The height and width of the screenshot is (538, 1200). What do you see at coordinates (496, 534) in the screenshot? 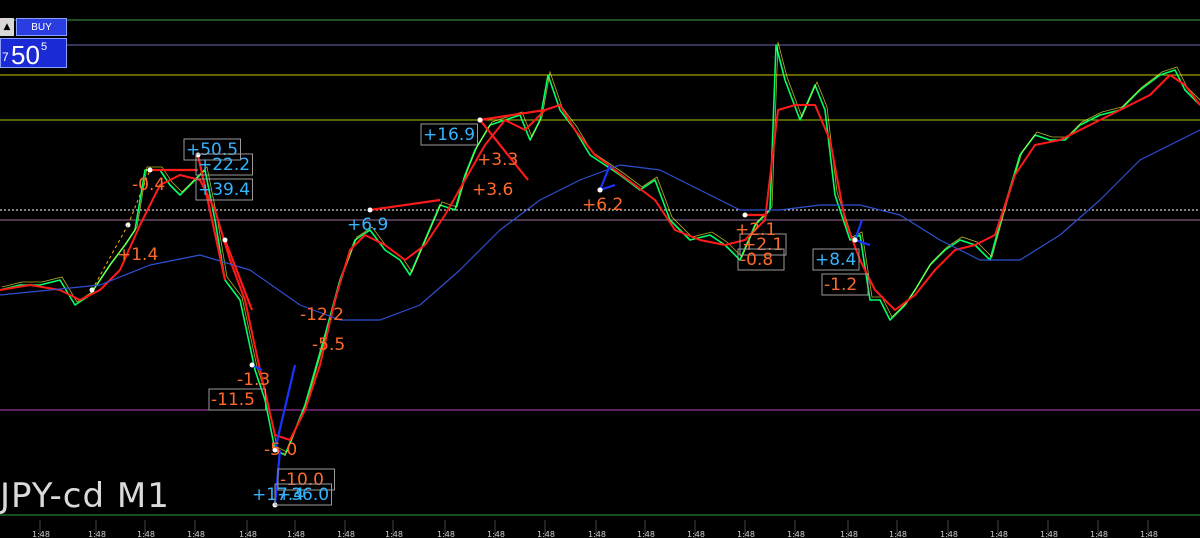
I see `x-tick-label-9: 1:48` at bounding box center [496, 534].